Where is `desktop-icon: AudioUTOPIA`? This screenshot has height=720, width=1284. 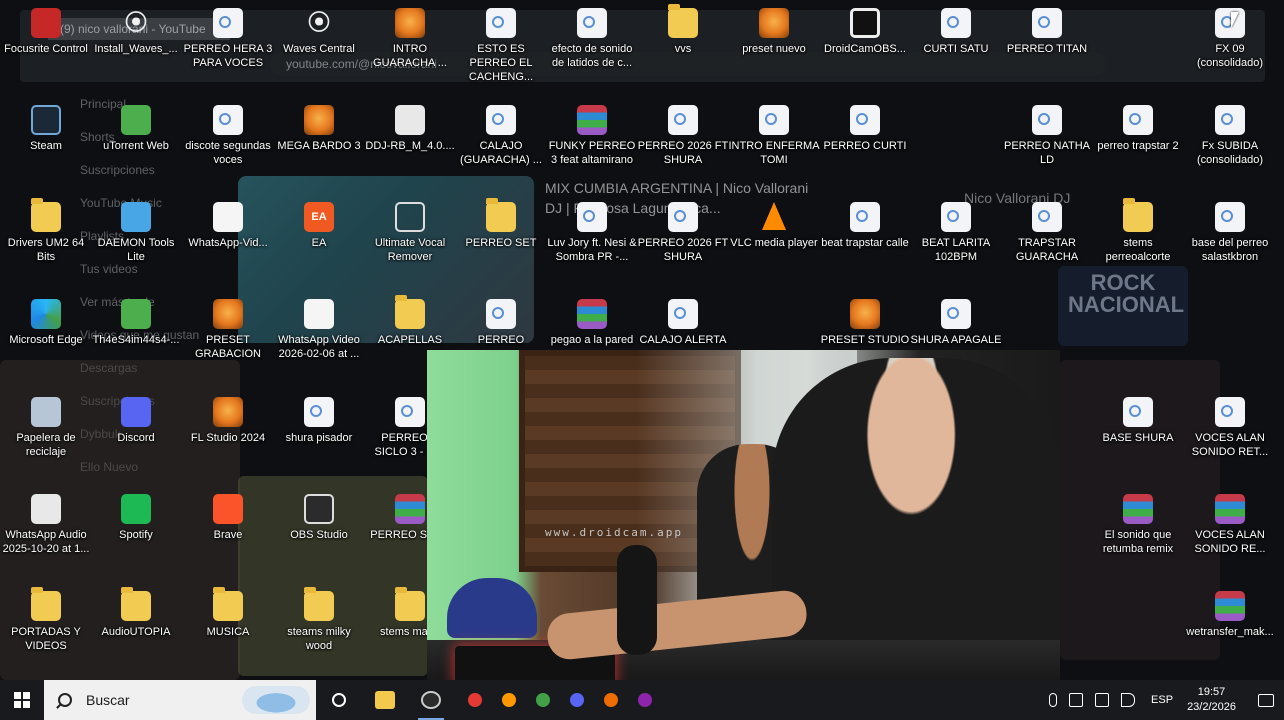
desktop-icon: AudioUTOPIA is located at coordinates (136, 613).